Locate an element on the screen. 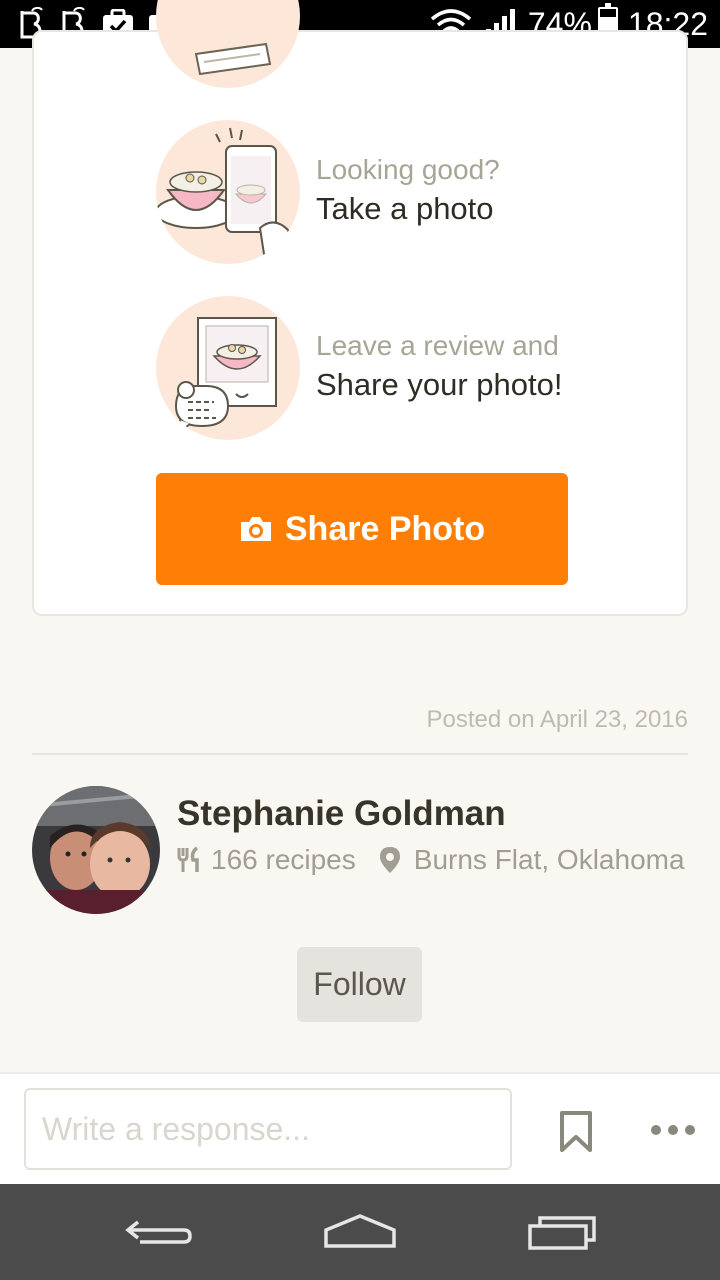 The height and width of the screenshot is (1280, 720). author-location: Burns Flat, Oklahoma is located at coordinates (549, 859).